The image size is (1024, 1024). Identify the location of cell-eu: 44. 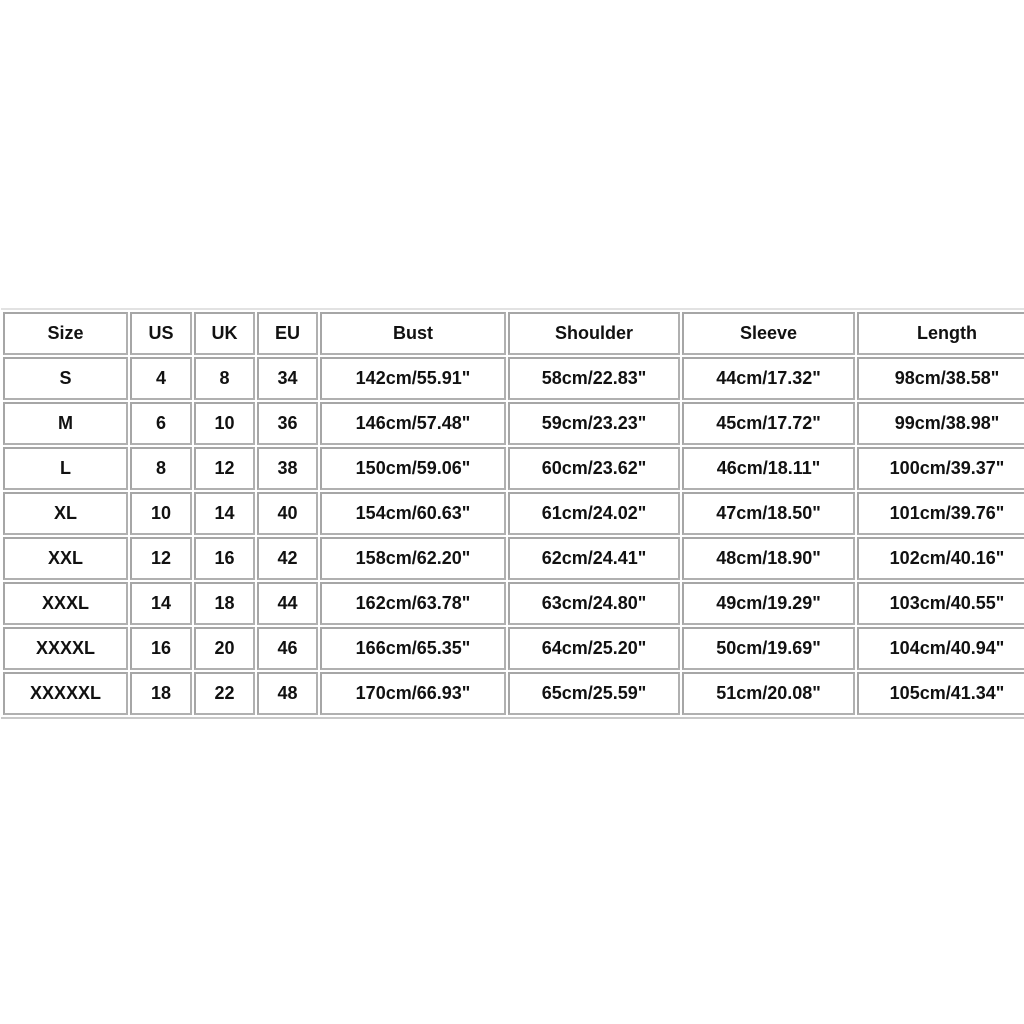
(287, 603).